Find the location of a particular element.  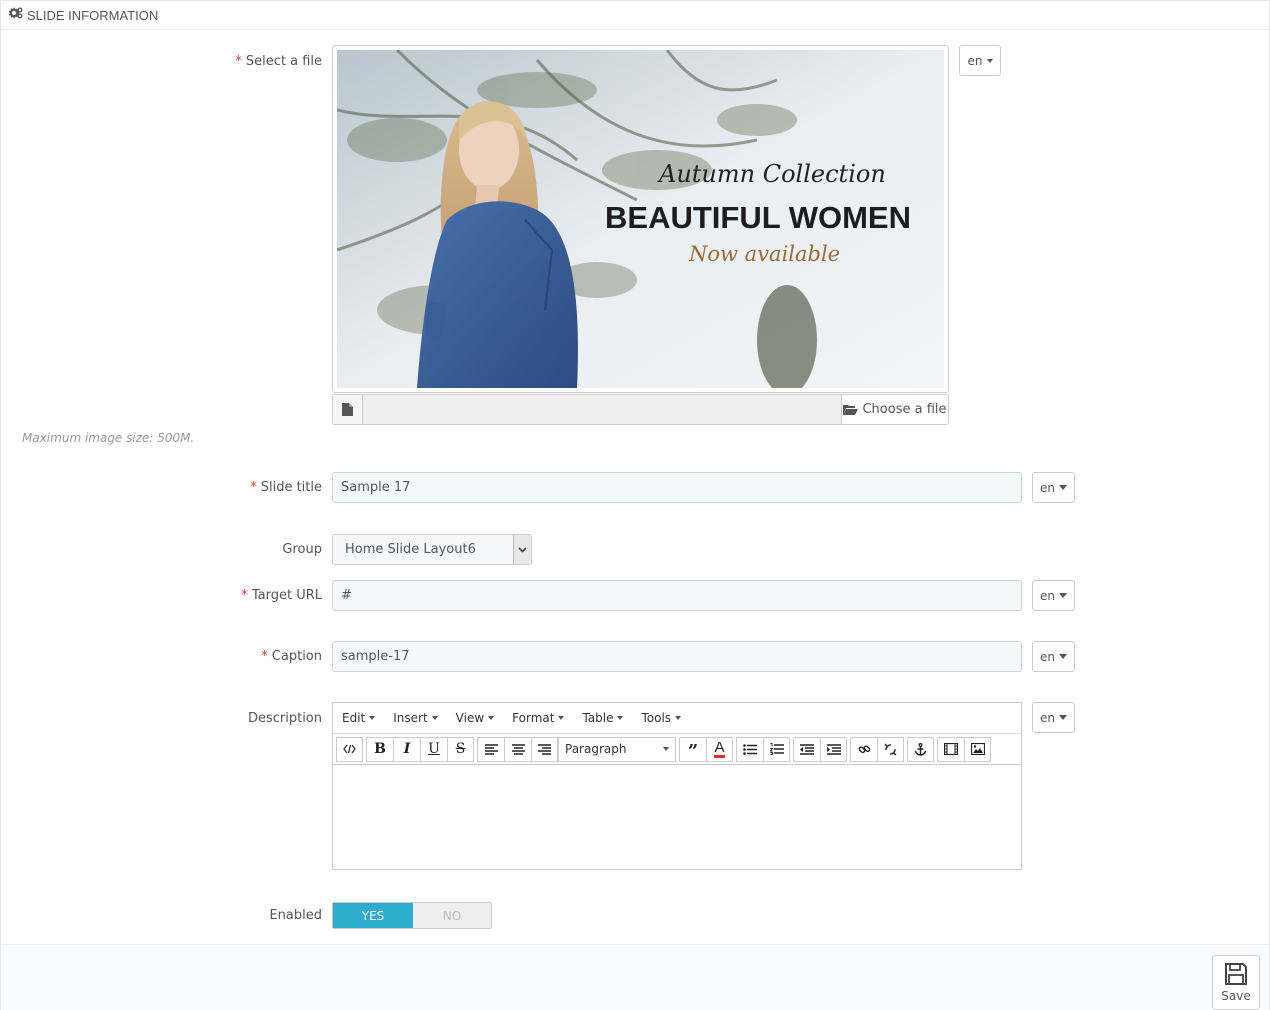

group-select: Home Slide Layout6 is located at coordinates (432, 549).